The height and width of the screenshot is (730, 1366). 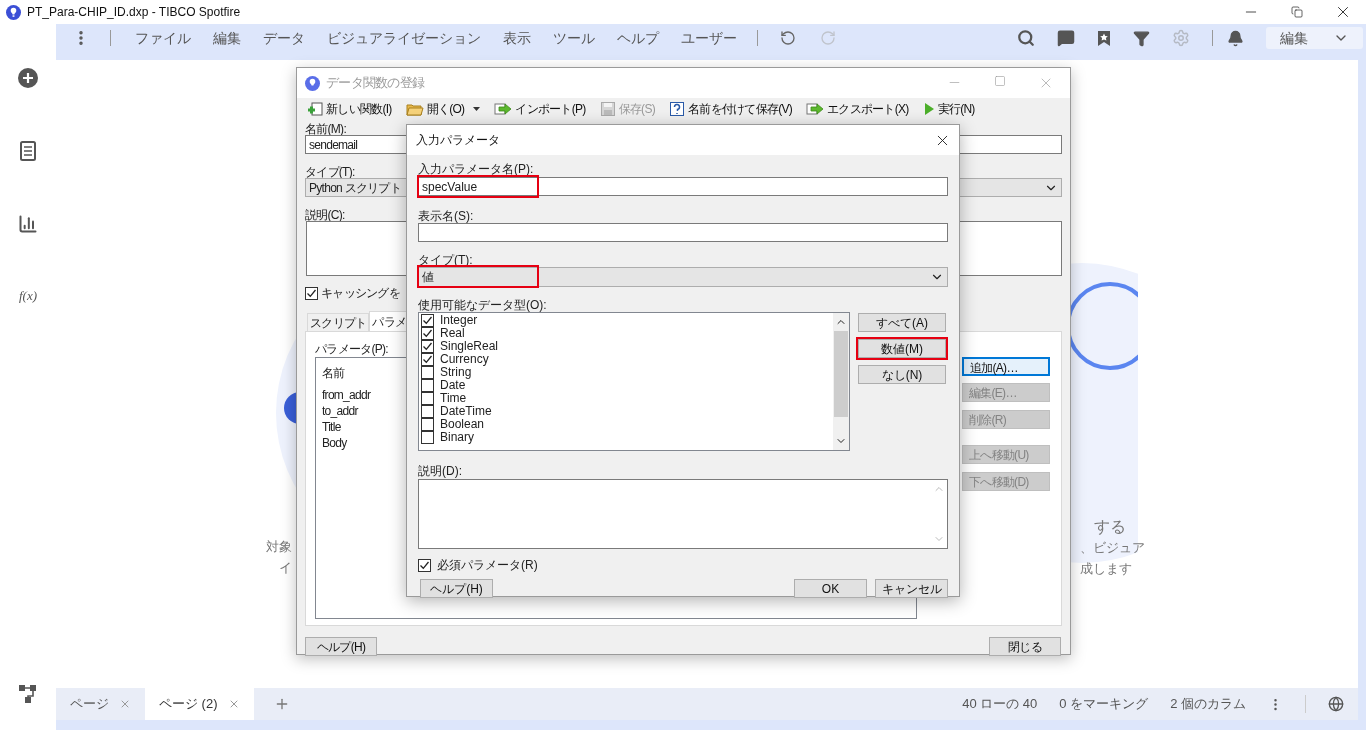 What do you see at coordinates (469, 346) in the screenshot?
I see `checkbox-label: SingleReal` at bounding box center [469, 346].